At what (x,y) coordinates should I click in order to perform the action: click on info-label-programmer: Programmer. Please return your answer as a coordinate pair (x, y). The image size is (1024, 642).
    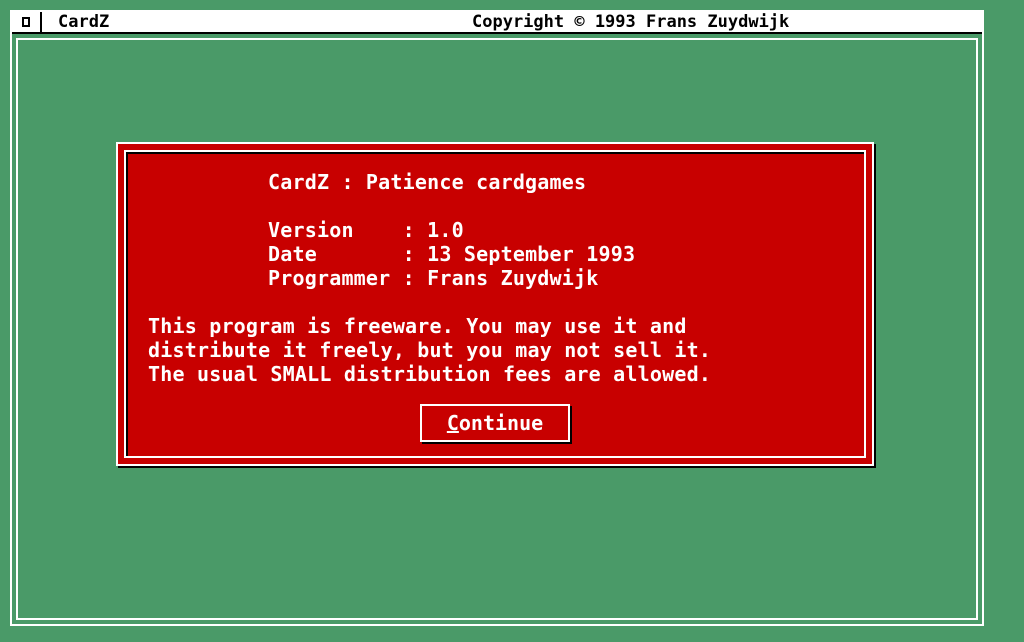
    Looking at the image, I should click on (335, 278).